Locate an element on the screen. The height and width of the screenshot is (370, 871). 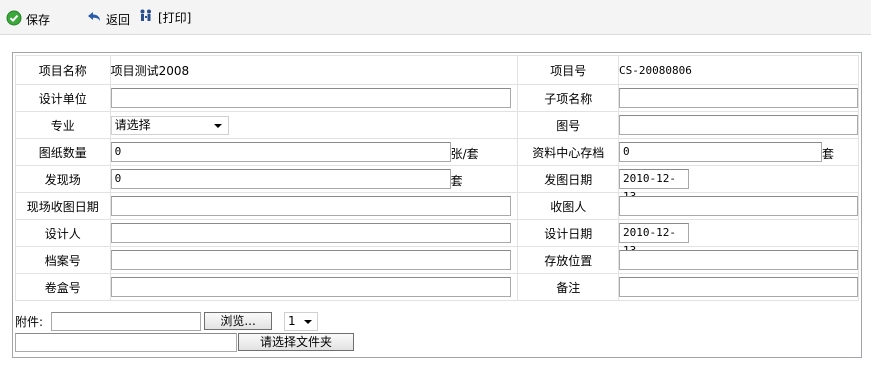
box-no-label: 卷盒号 is located at coordinates (63, 287).